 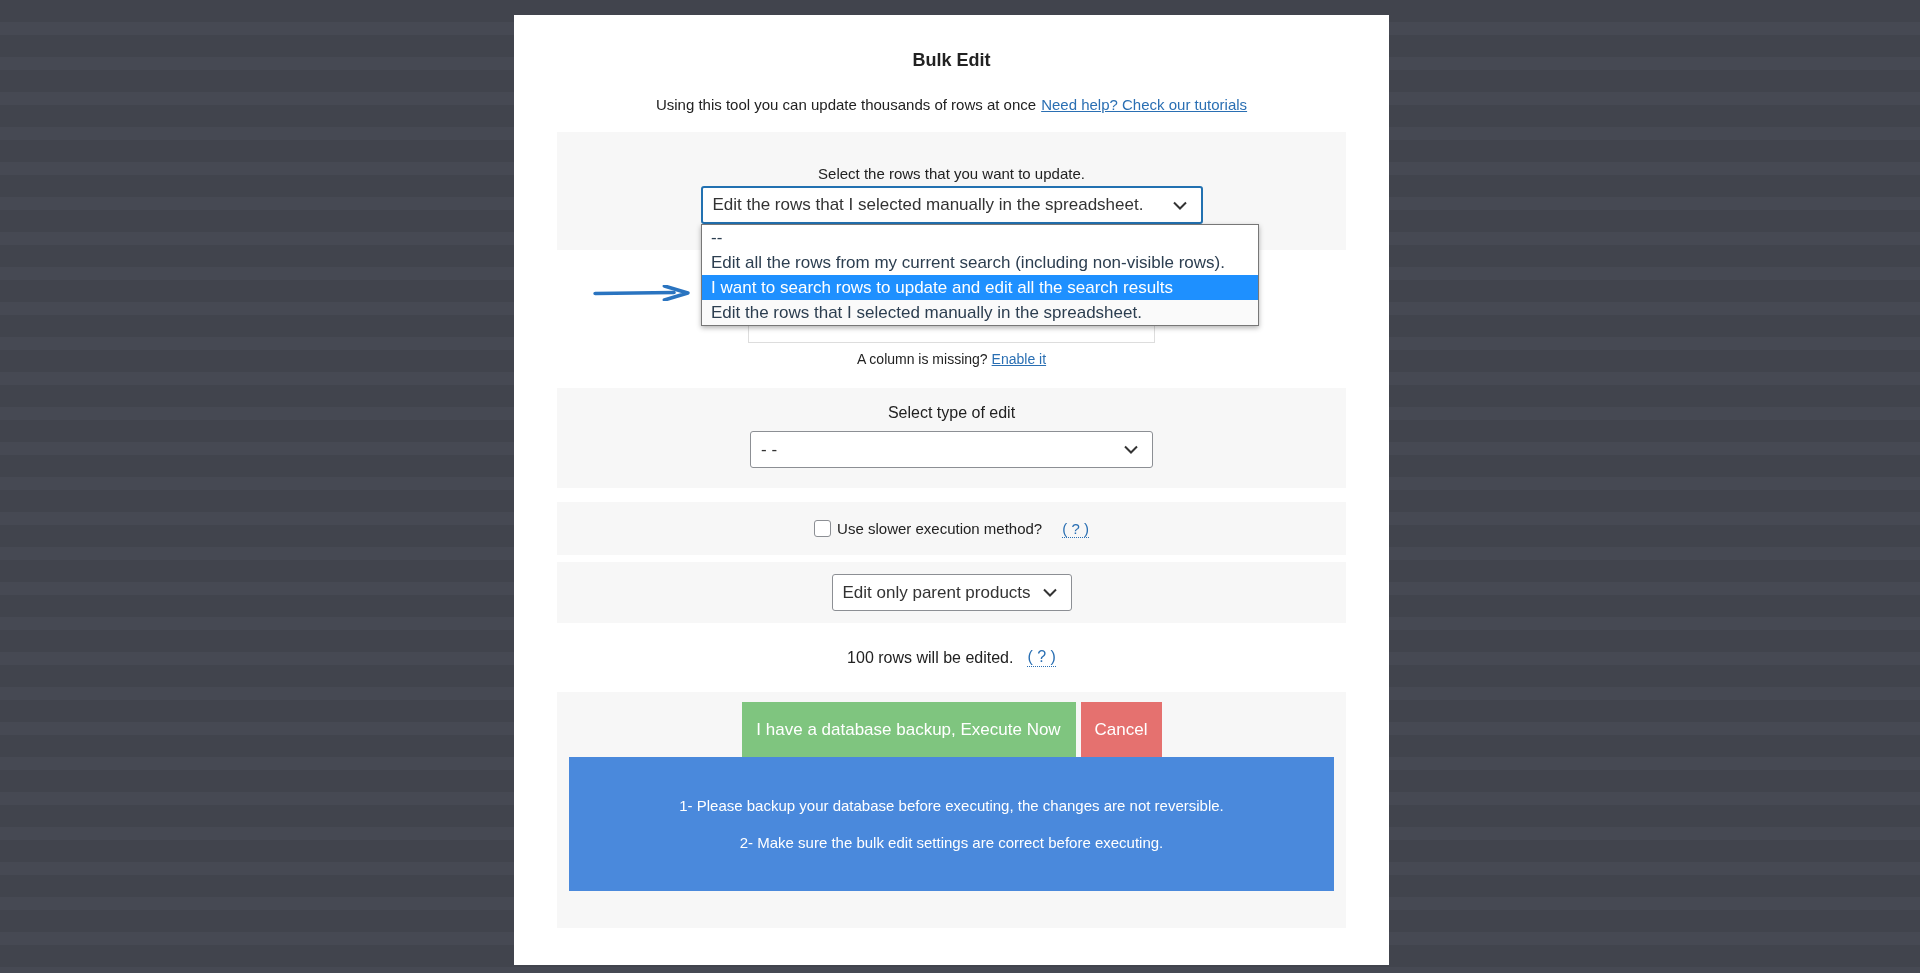 What do you see at coordinates (951, 60) in the screenshot?
I see `dialog-title: Bulk Edit` at bounding box center [951, 60].